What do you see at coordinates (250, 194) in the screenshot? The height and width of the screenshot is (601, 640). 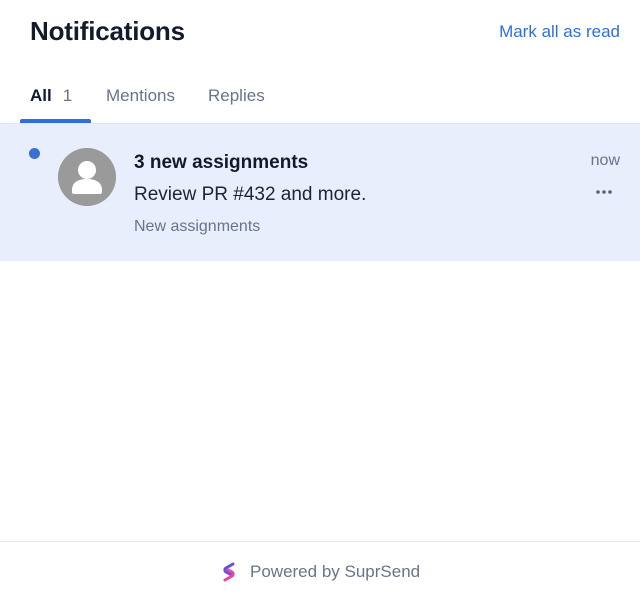 I see `notification-body: Review PR #432 and more.` at bounding box center [250, 194].